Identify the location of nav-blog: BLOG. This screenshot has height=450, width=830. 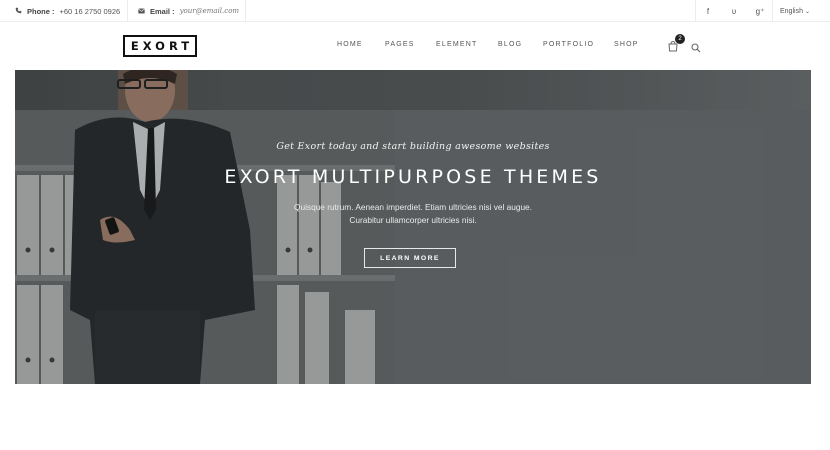
(510, 47).